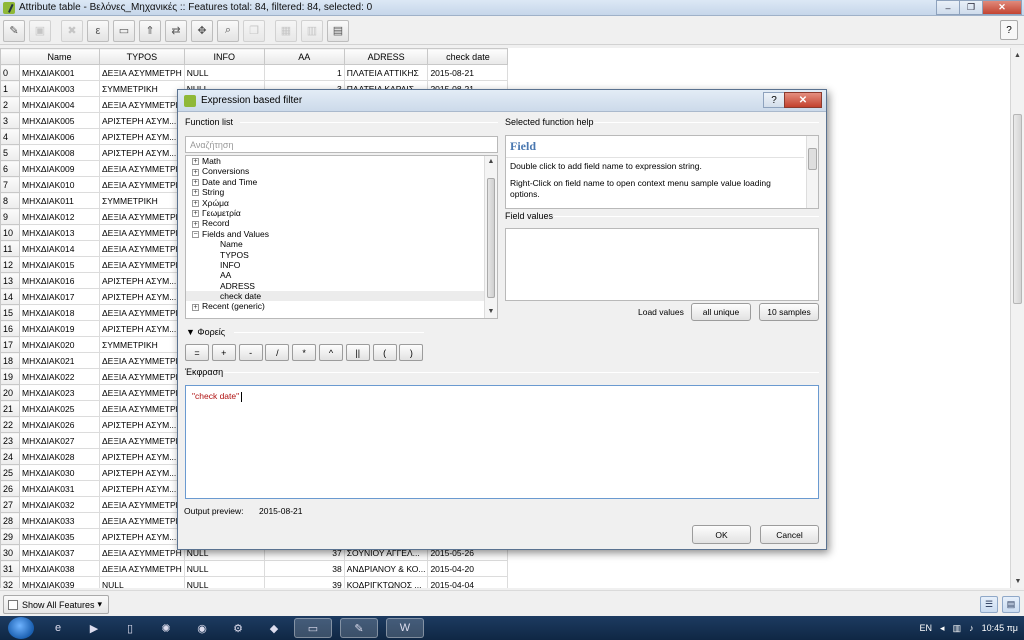 Image resolution: width=1024 pixels, height=640 pixels. I want to click on operator-equals-button: =, so click(197, 352).